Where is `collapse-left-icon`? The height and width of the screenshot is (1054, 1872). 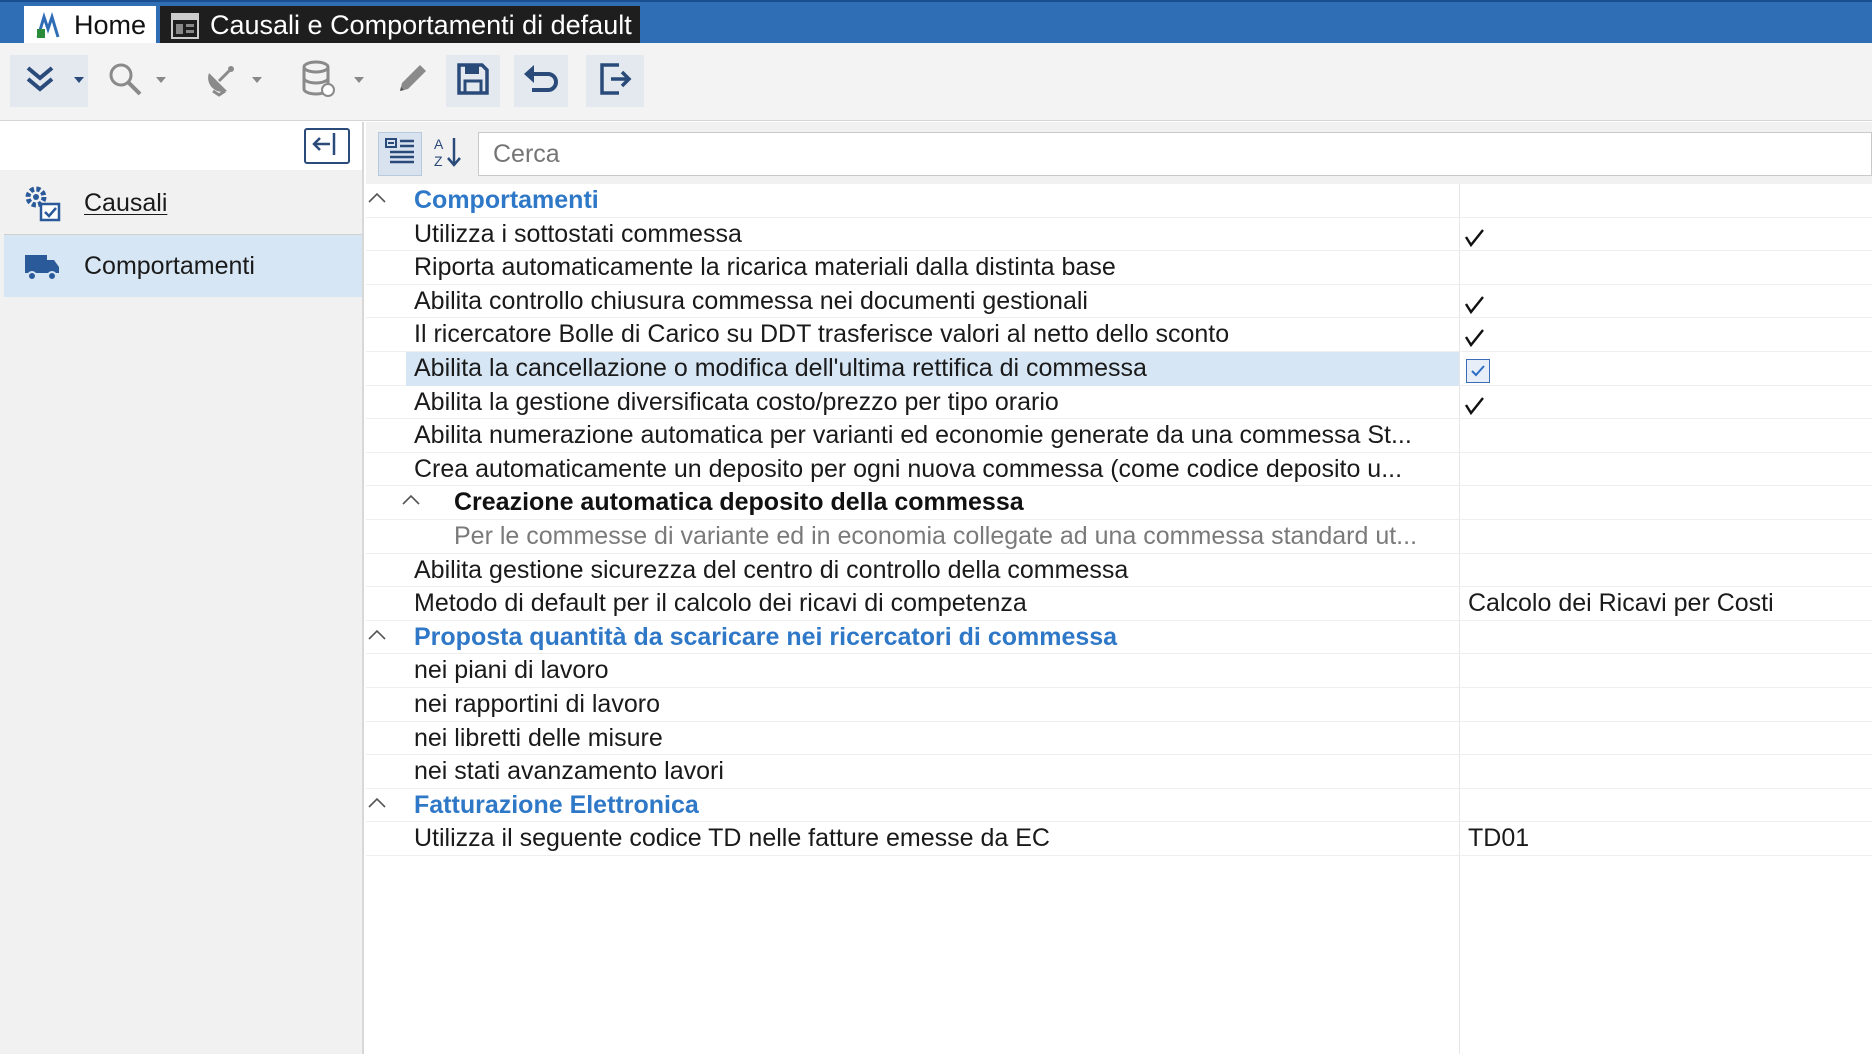
collapse-left-icon is located at coordinates (327, 146).